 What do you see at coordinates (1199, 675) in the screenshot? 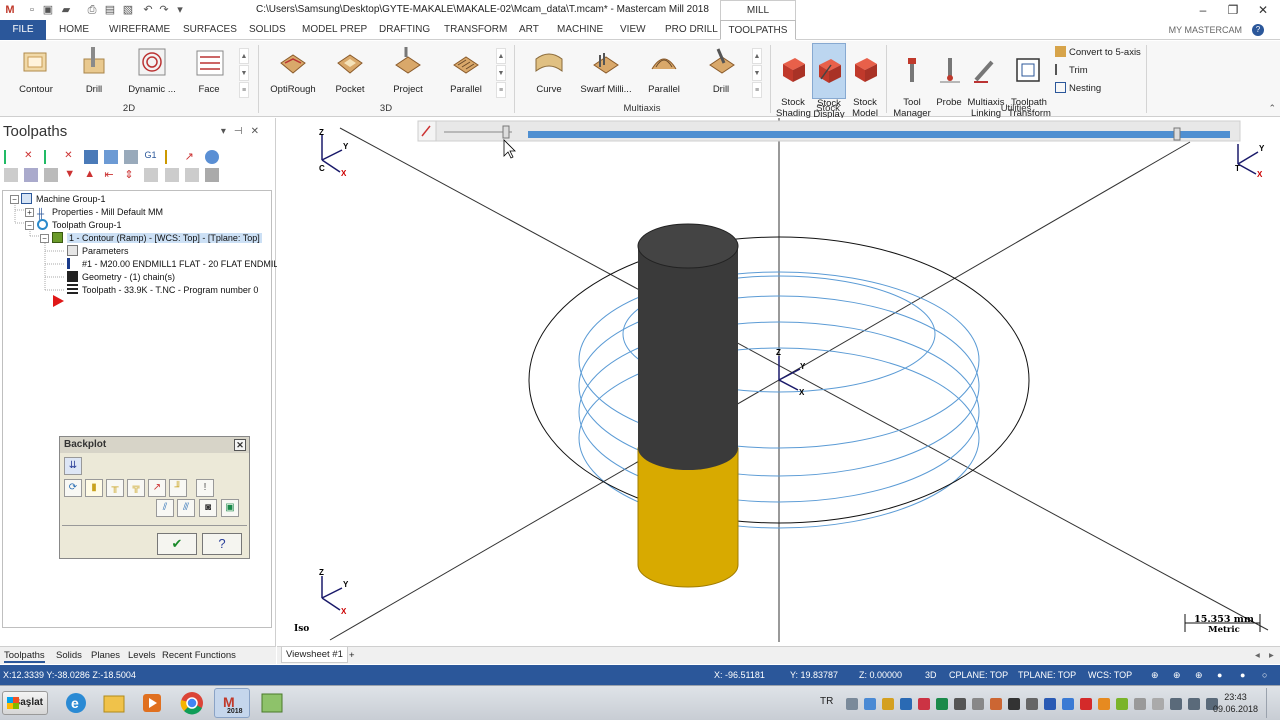
I see `shaded-globe-icon: ⊕` at bounding box center [1199, 675].